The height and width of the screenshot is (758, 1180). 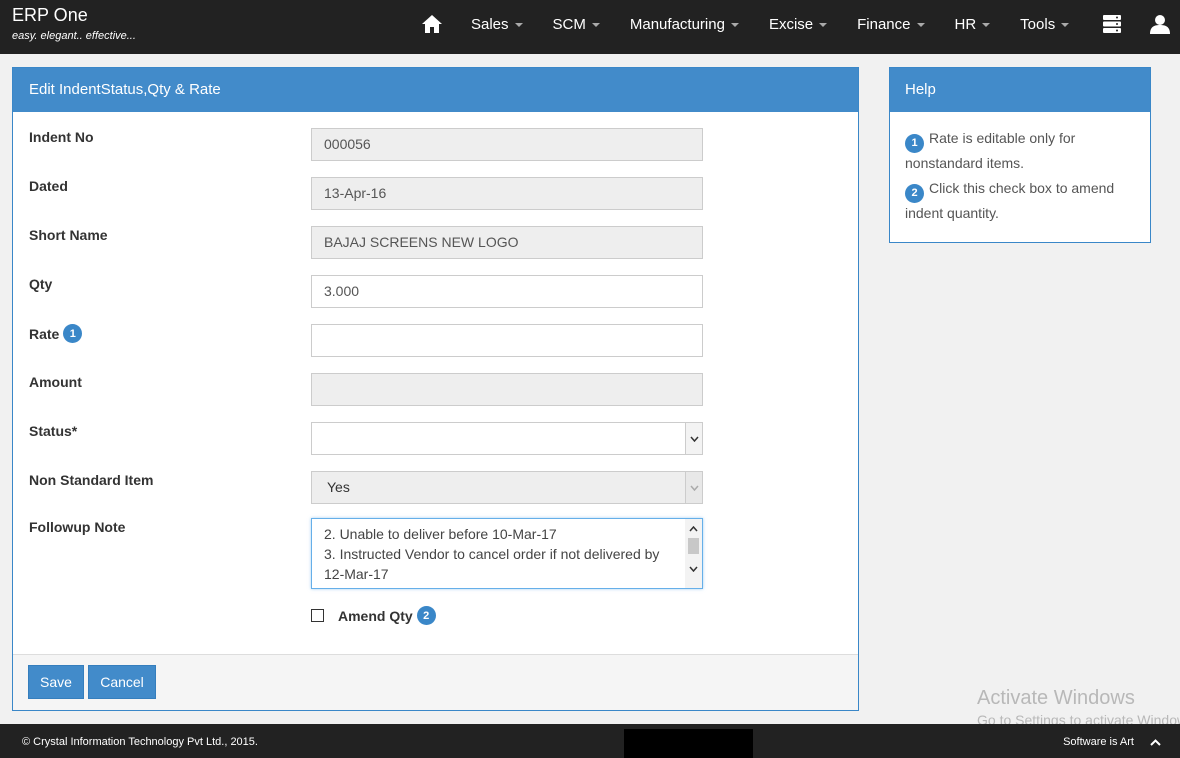 I want to click on nav-finance-label: Finance, so click(x=884, y=24).